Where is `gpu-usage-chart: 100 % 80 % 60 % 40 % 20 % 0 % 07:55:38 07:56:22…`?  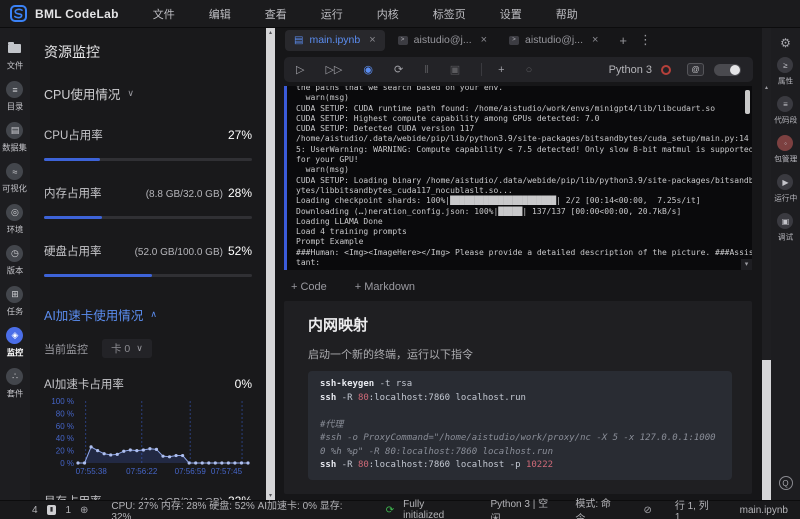 gpu-usage-chart: 100 % 80 % 60 % 40 % 20 % 0 % 07:55:38 07:56:22… is located at coordinates (148, 440).